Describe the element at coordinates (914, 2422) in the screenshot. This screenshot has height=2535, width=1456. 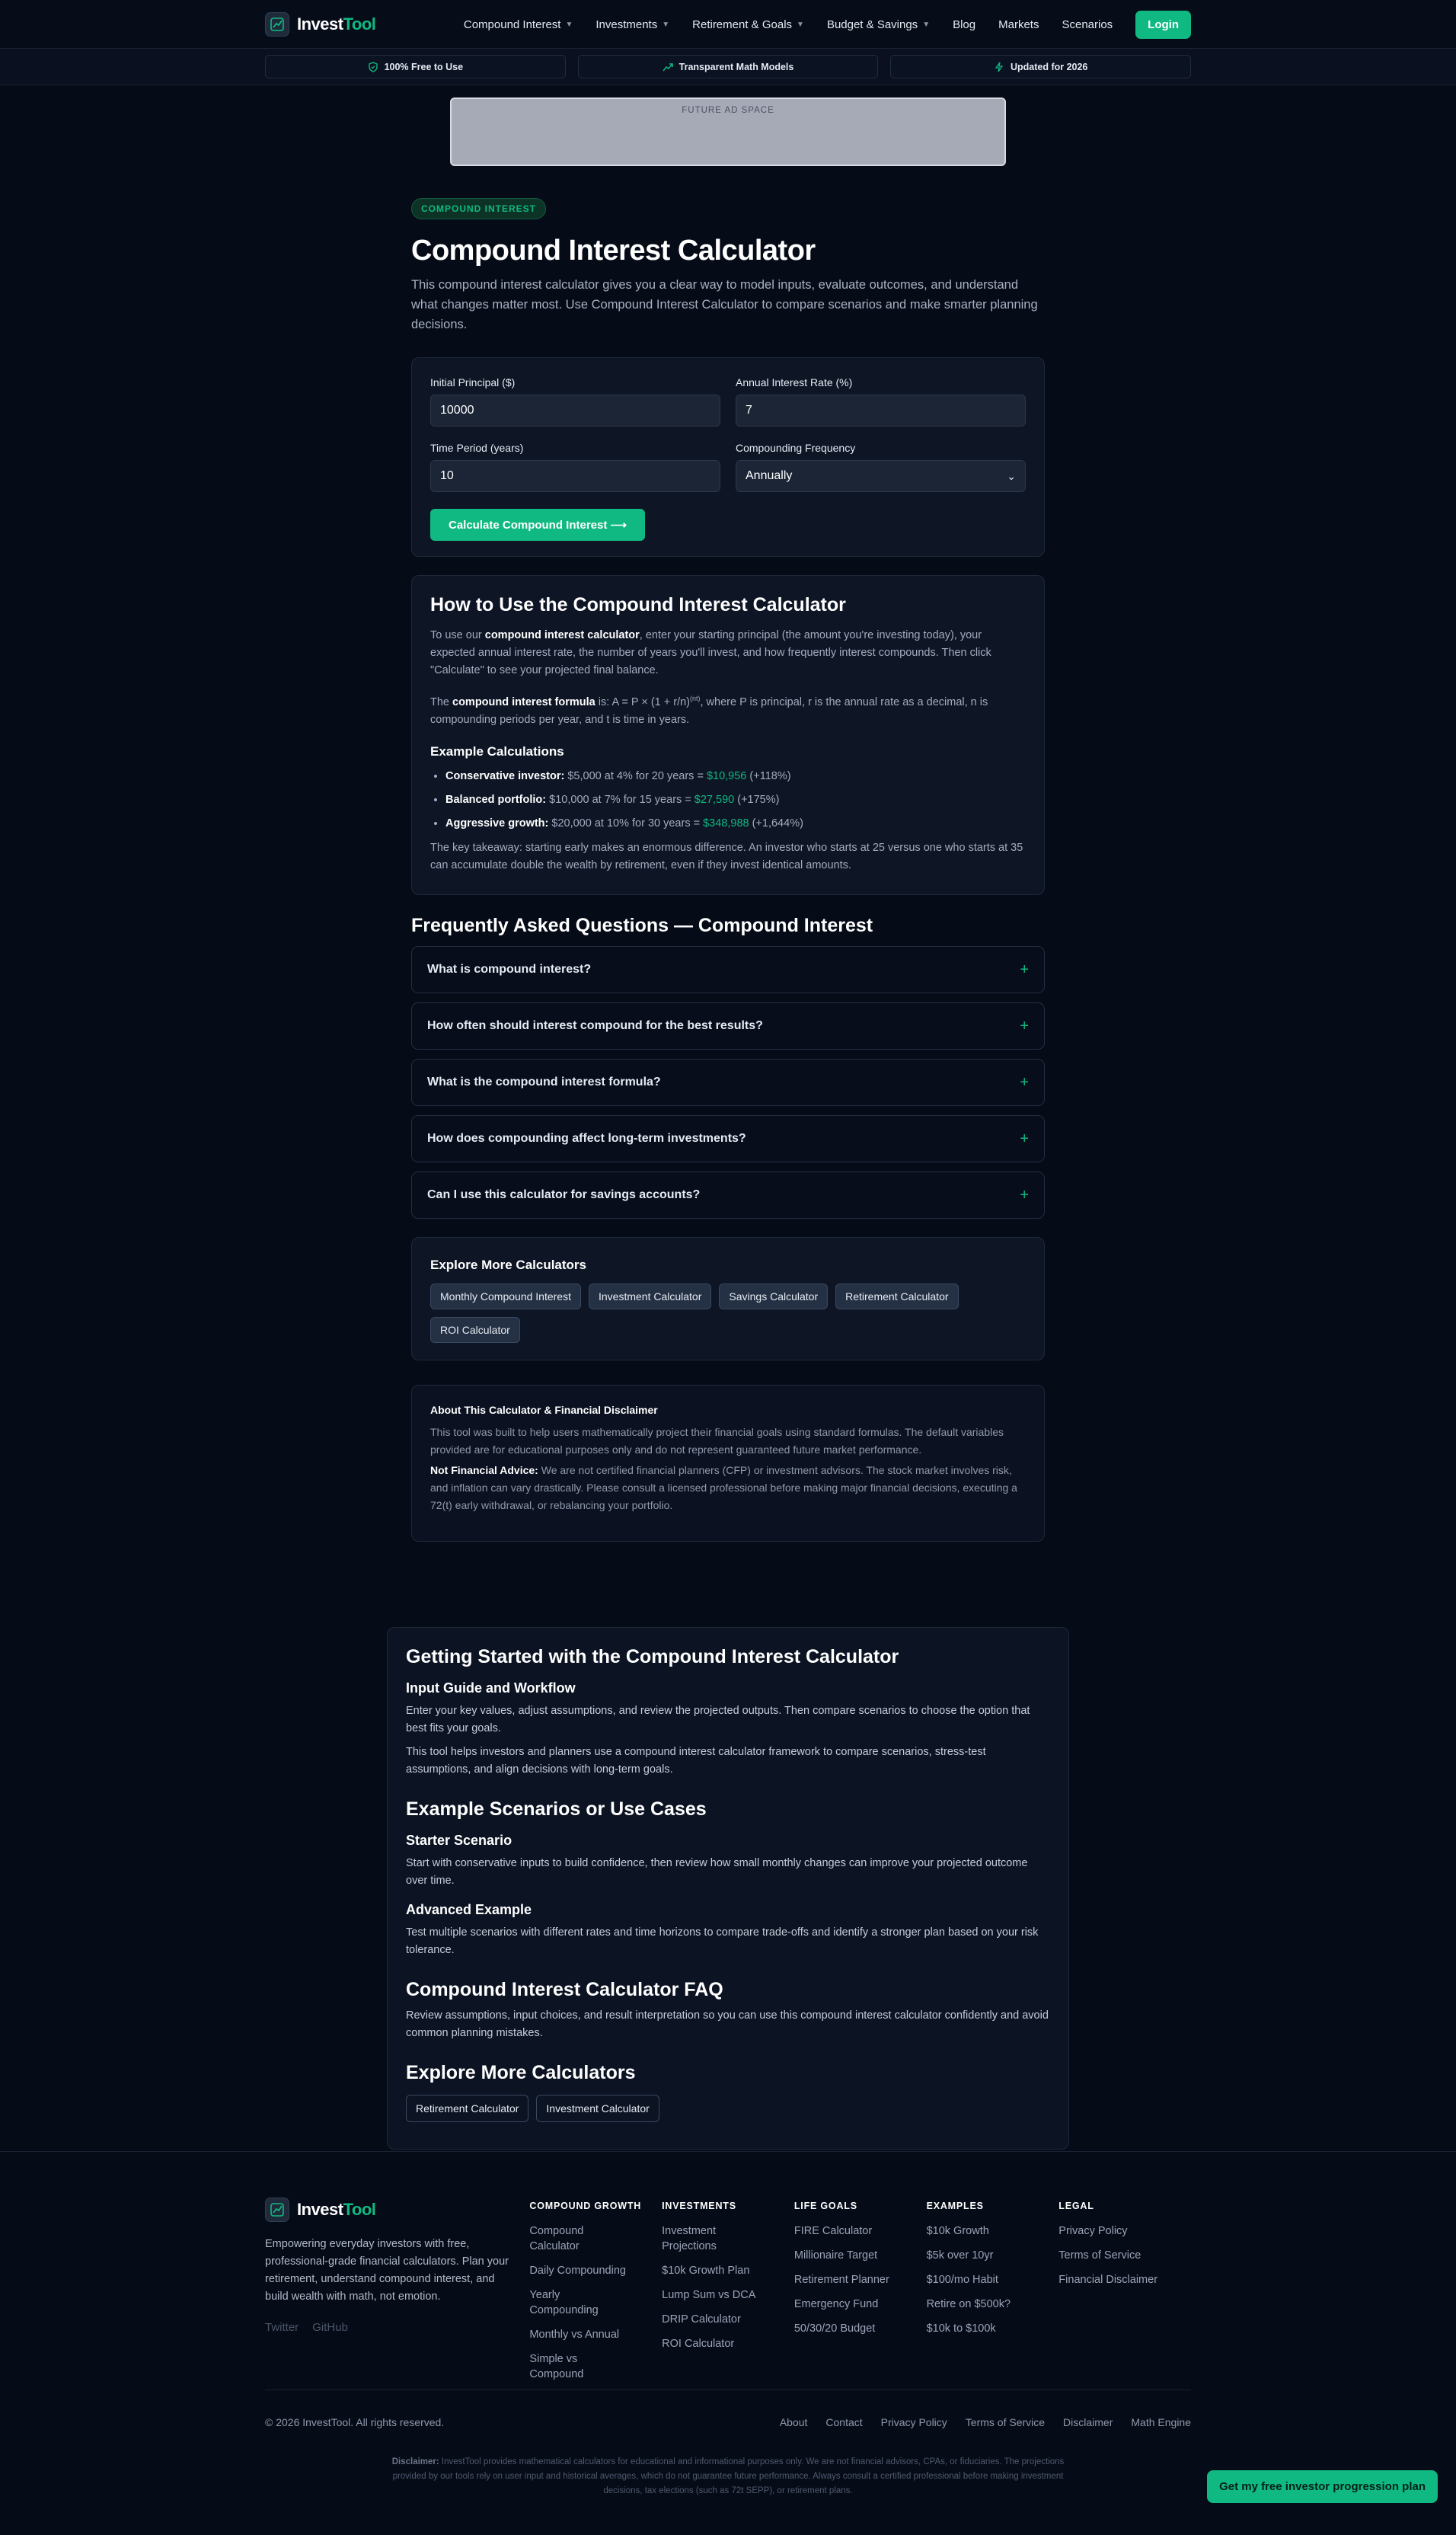
I see `footer-link-privacy: Privacy Policy` at that location.